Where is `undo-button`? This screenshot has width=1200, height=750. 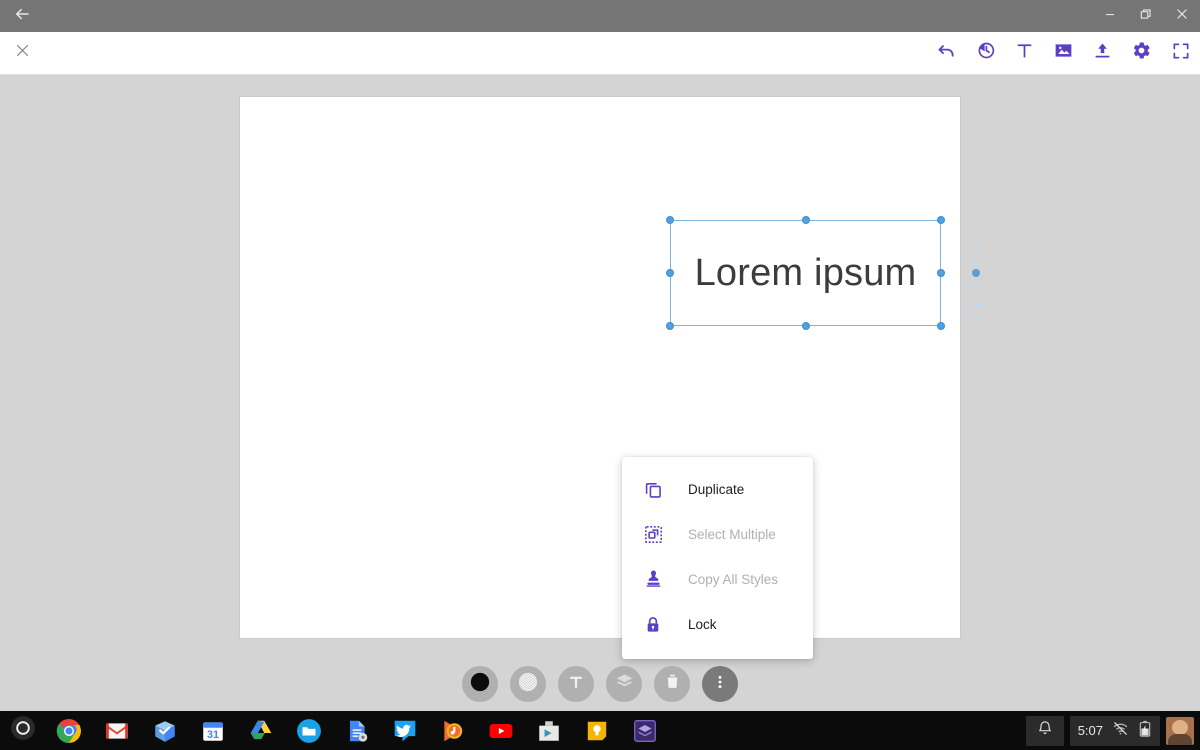 undo-button is located at coordinates (946, 53).